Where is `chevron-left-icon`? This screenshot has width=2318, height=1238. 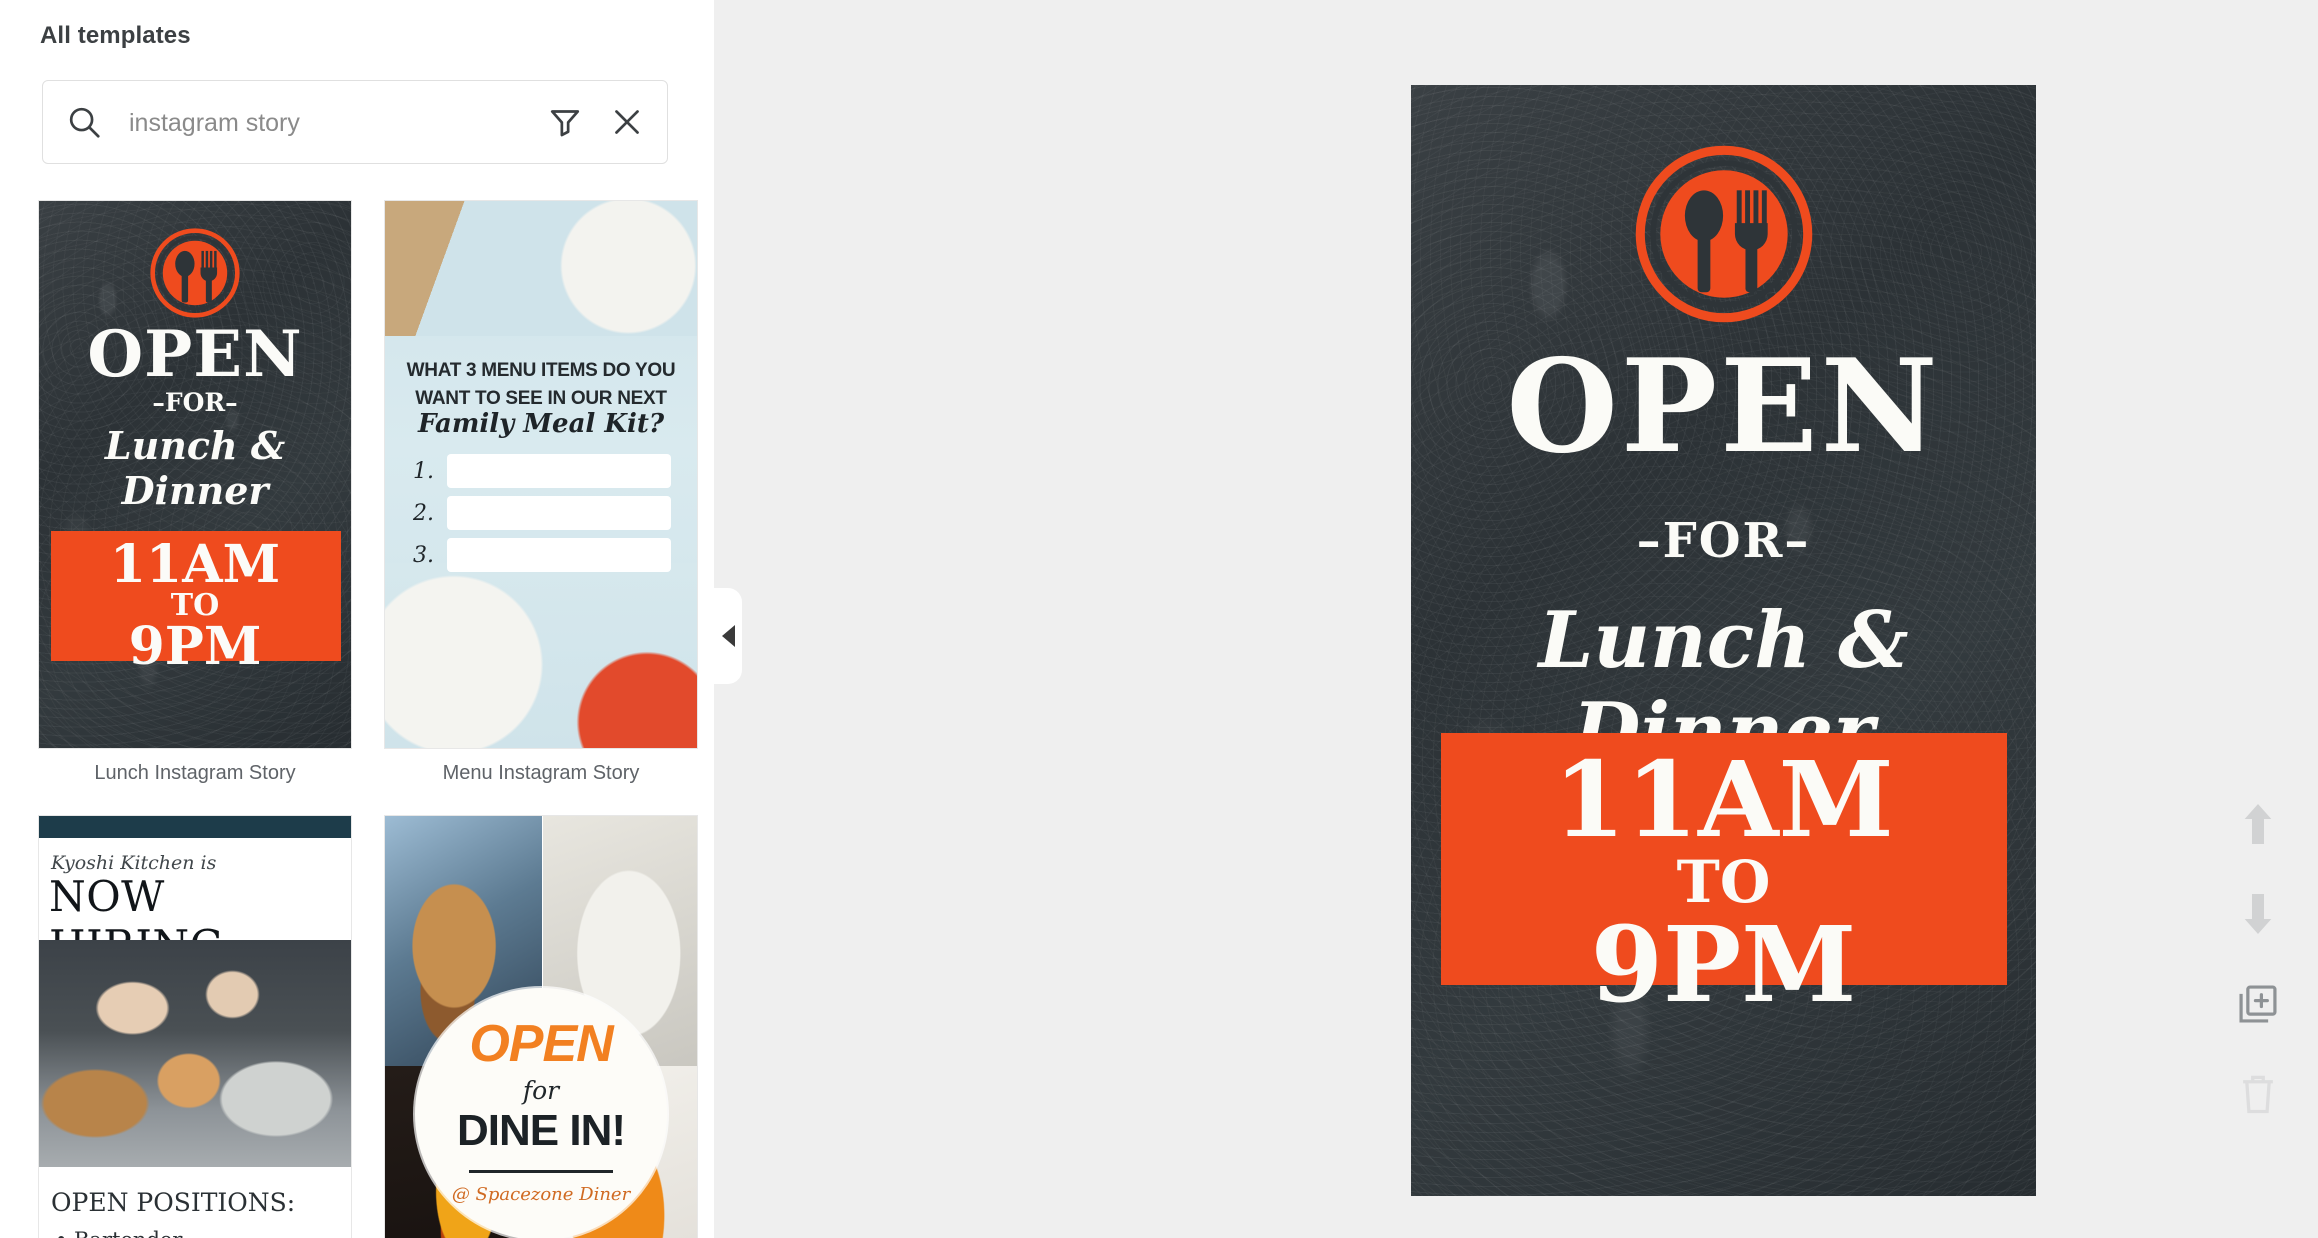 chevron-left-icon is located at coordinates (728, 636).